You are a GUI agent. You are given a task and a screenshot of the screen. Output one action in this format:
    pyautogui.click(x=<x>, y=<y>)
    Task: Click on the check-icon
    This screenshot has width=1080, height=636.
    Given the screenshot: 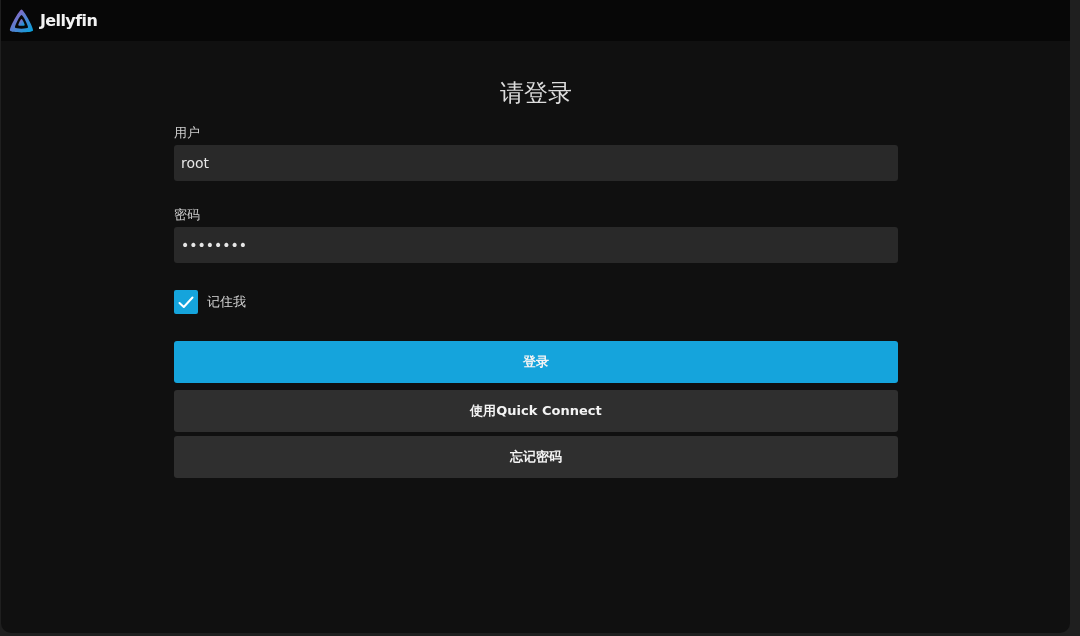 What is the action you would take?
    pyautogui.click(x=186, y=302)
    